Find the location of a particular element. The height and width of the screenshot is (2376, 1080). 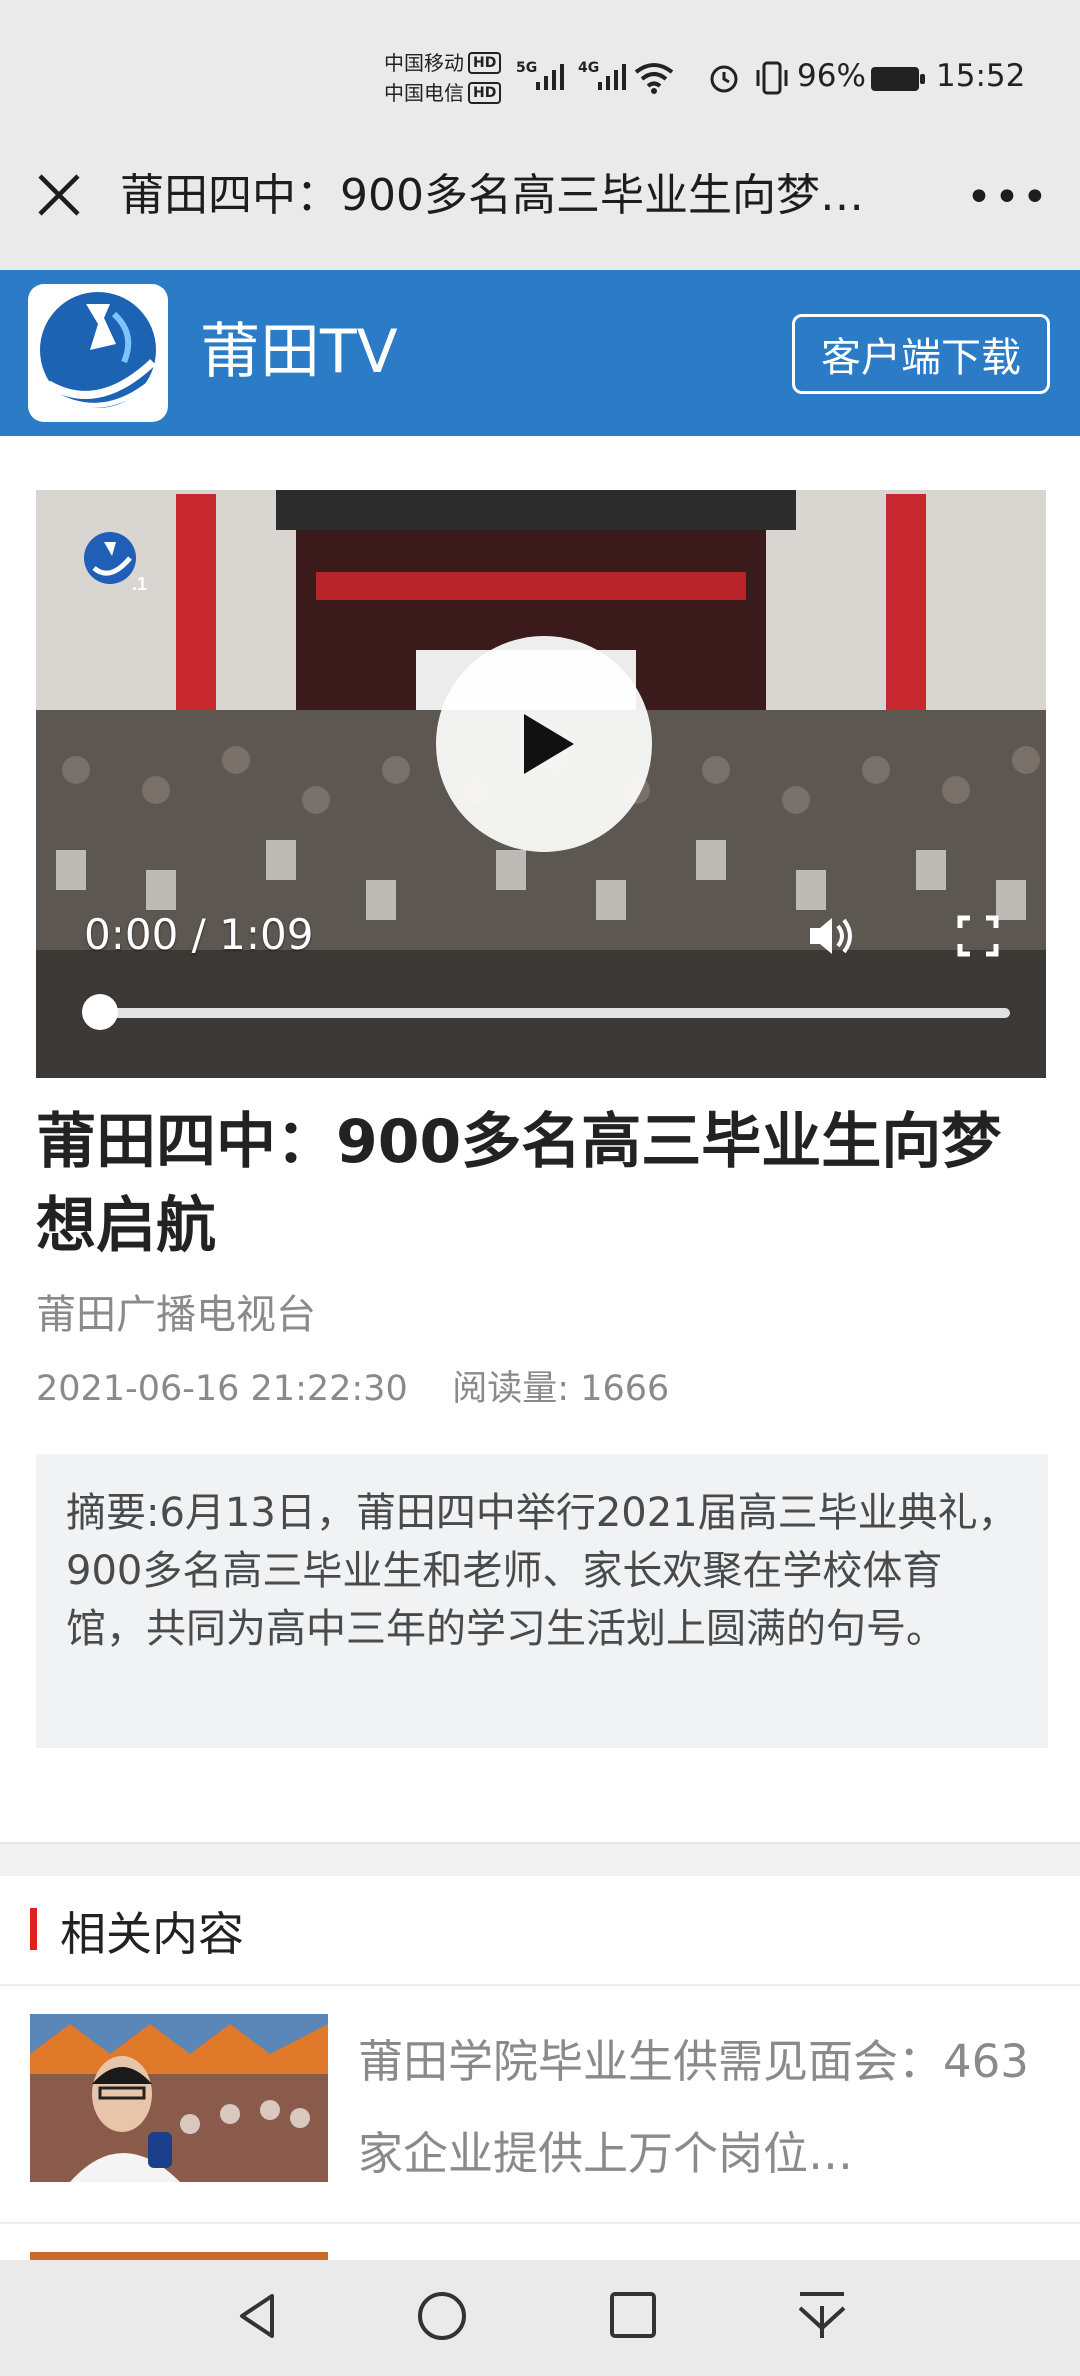

system-nav-bar is located at coordinates (540, 2318).